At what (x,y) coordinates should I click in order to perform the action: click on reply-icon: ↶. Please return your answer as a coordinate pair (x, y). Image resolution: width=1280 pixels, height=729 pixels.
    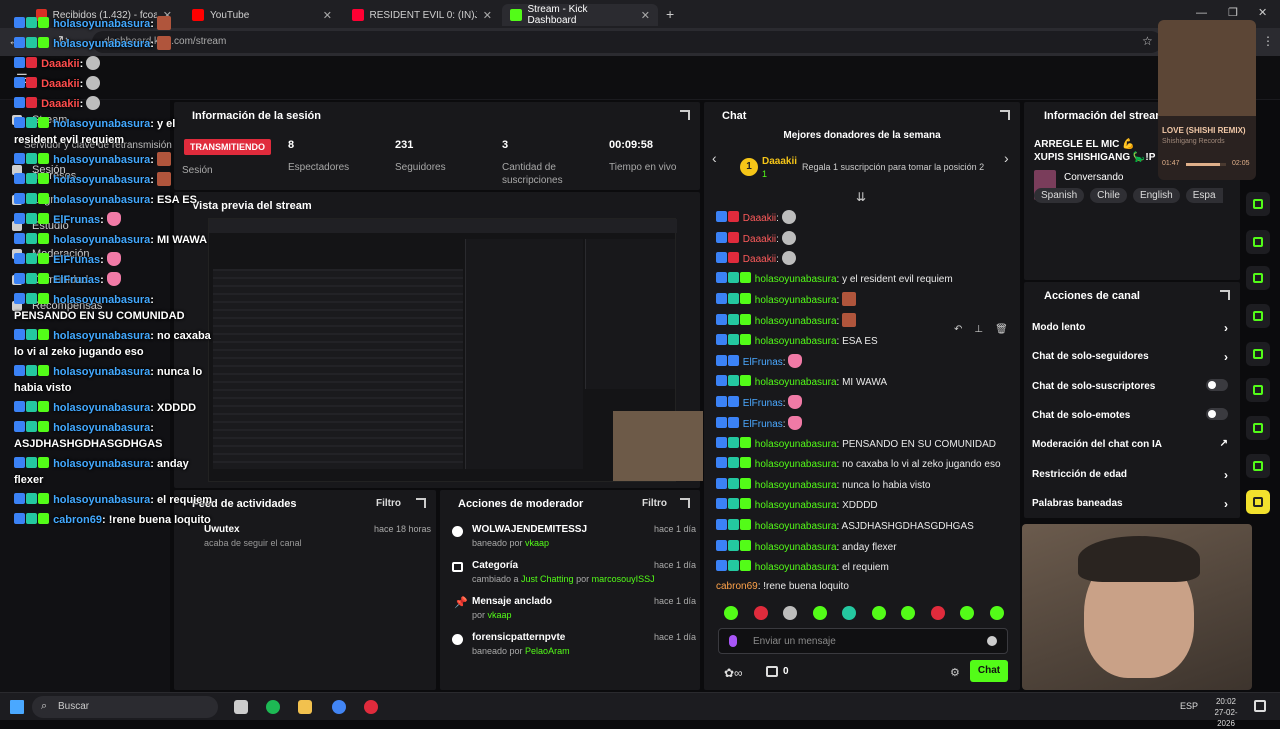
    Looking at the image, I should click on (958, 329).